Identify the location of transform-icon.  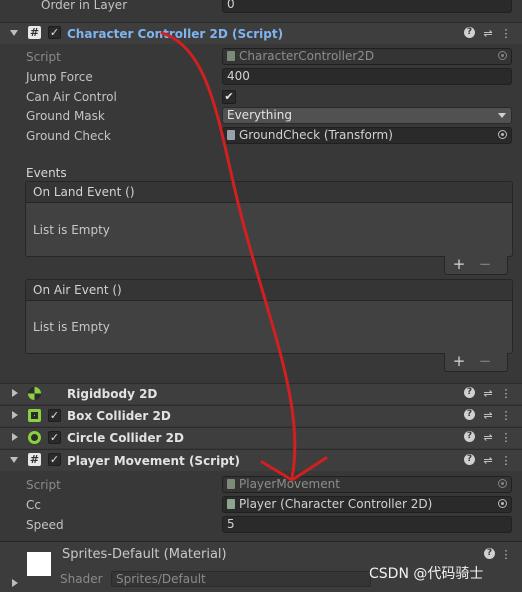
(231, 135).